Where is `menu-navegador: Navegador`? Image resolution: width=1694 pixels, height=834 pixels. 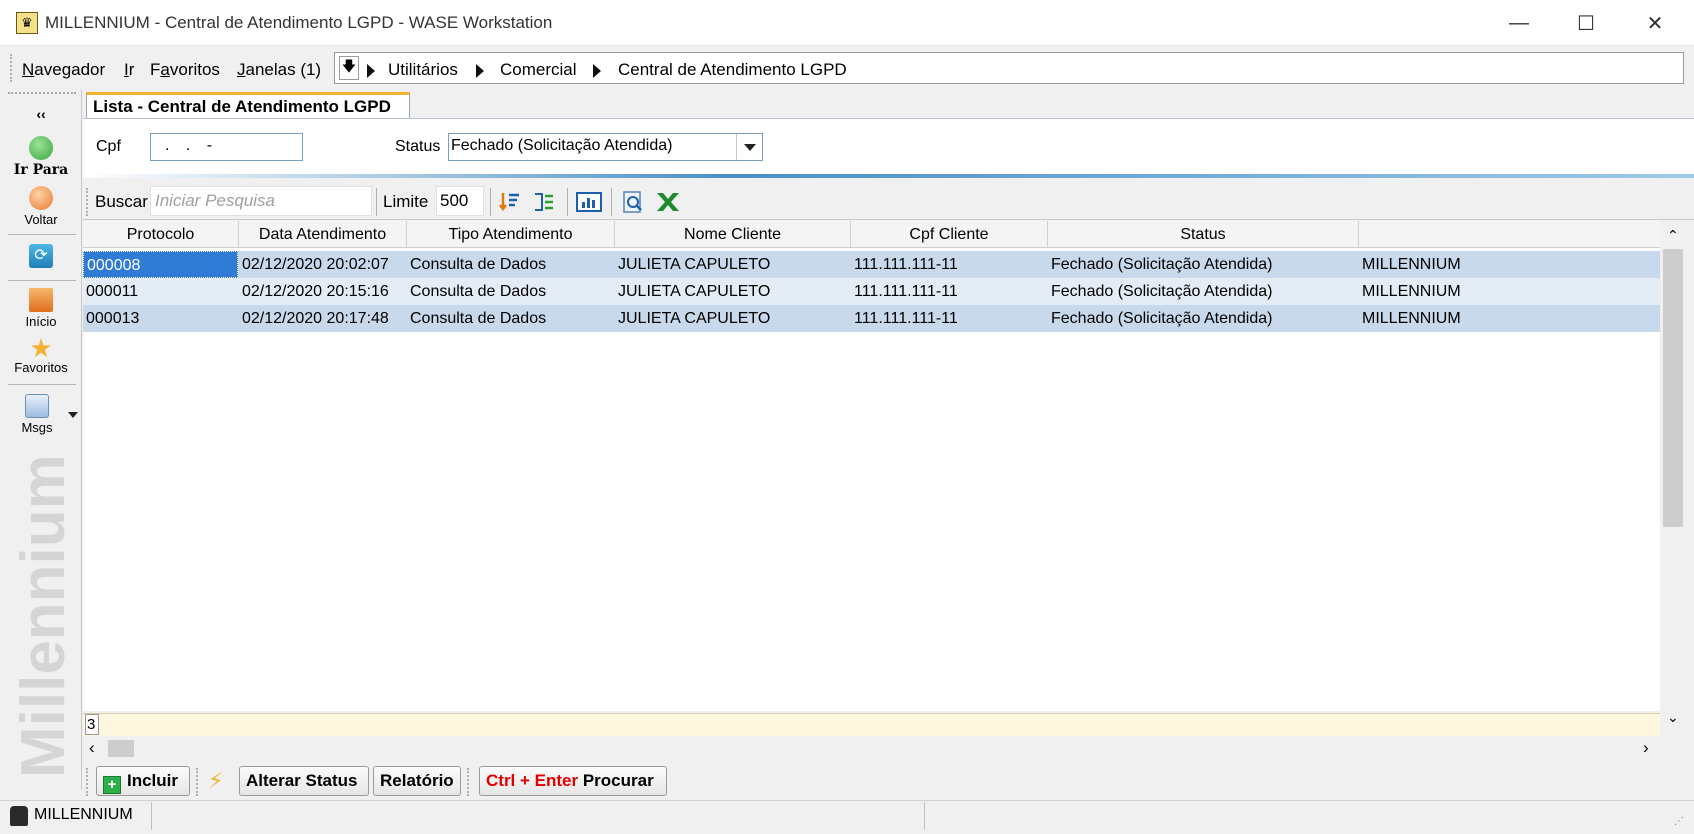
menu-navegador: Navegador is located at coordinates (63, 70).